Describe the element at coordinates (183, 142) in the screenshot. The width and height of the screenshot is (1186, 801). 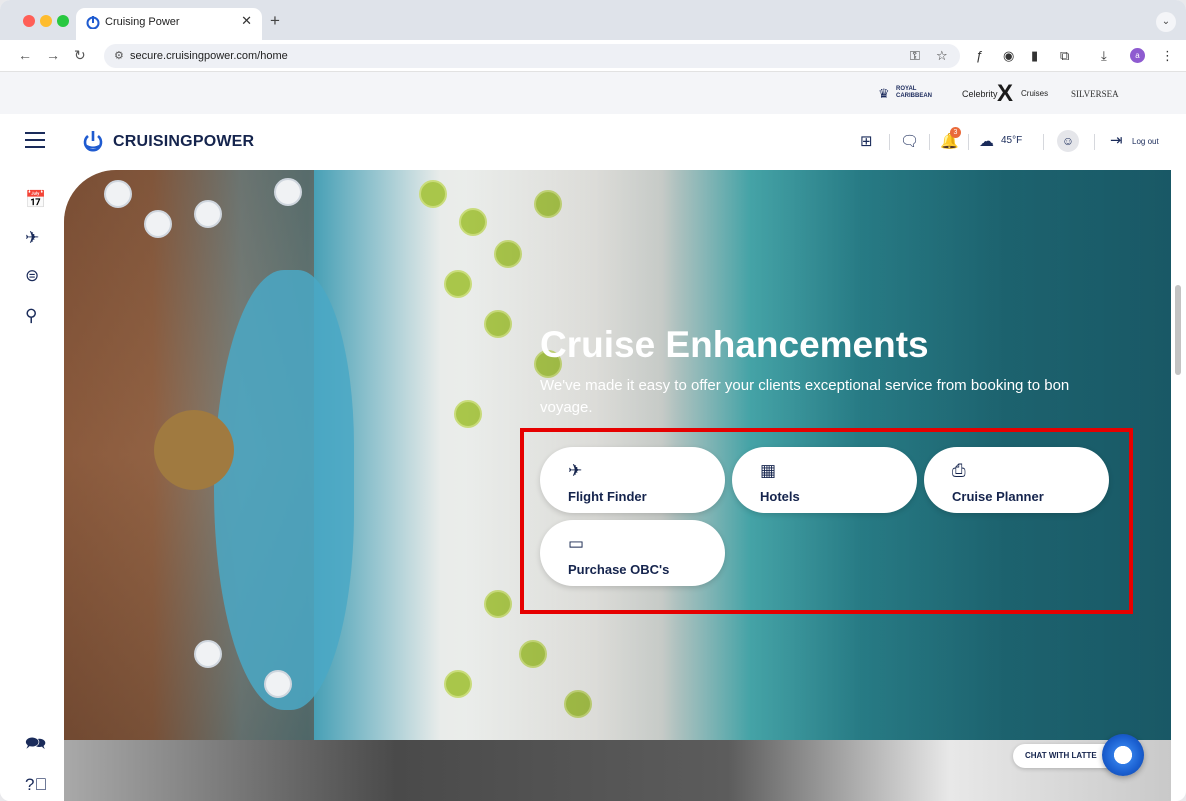
I see `site-logo-text: CRUISINGPOWER` at that location.